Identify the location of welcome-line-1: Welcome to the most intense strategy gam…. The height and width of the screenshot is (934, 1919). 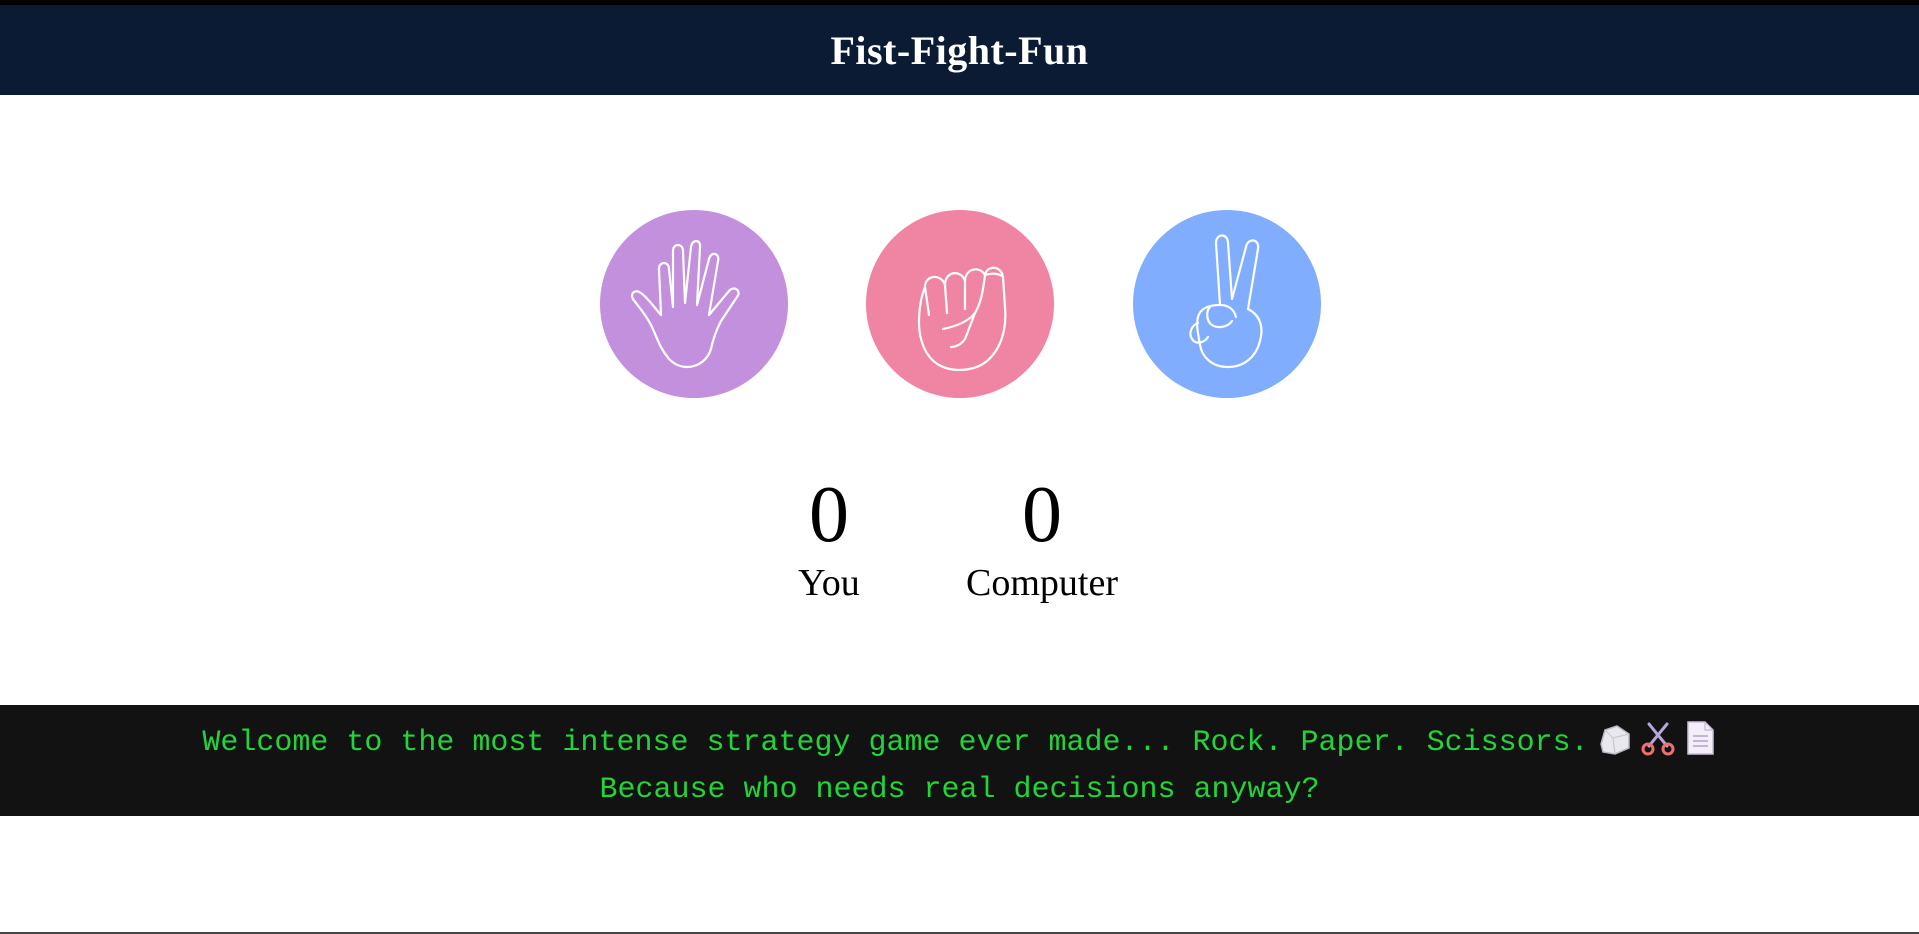
(959, 745).